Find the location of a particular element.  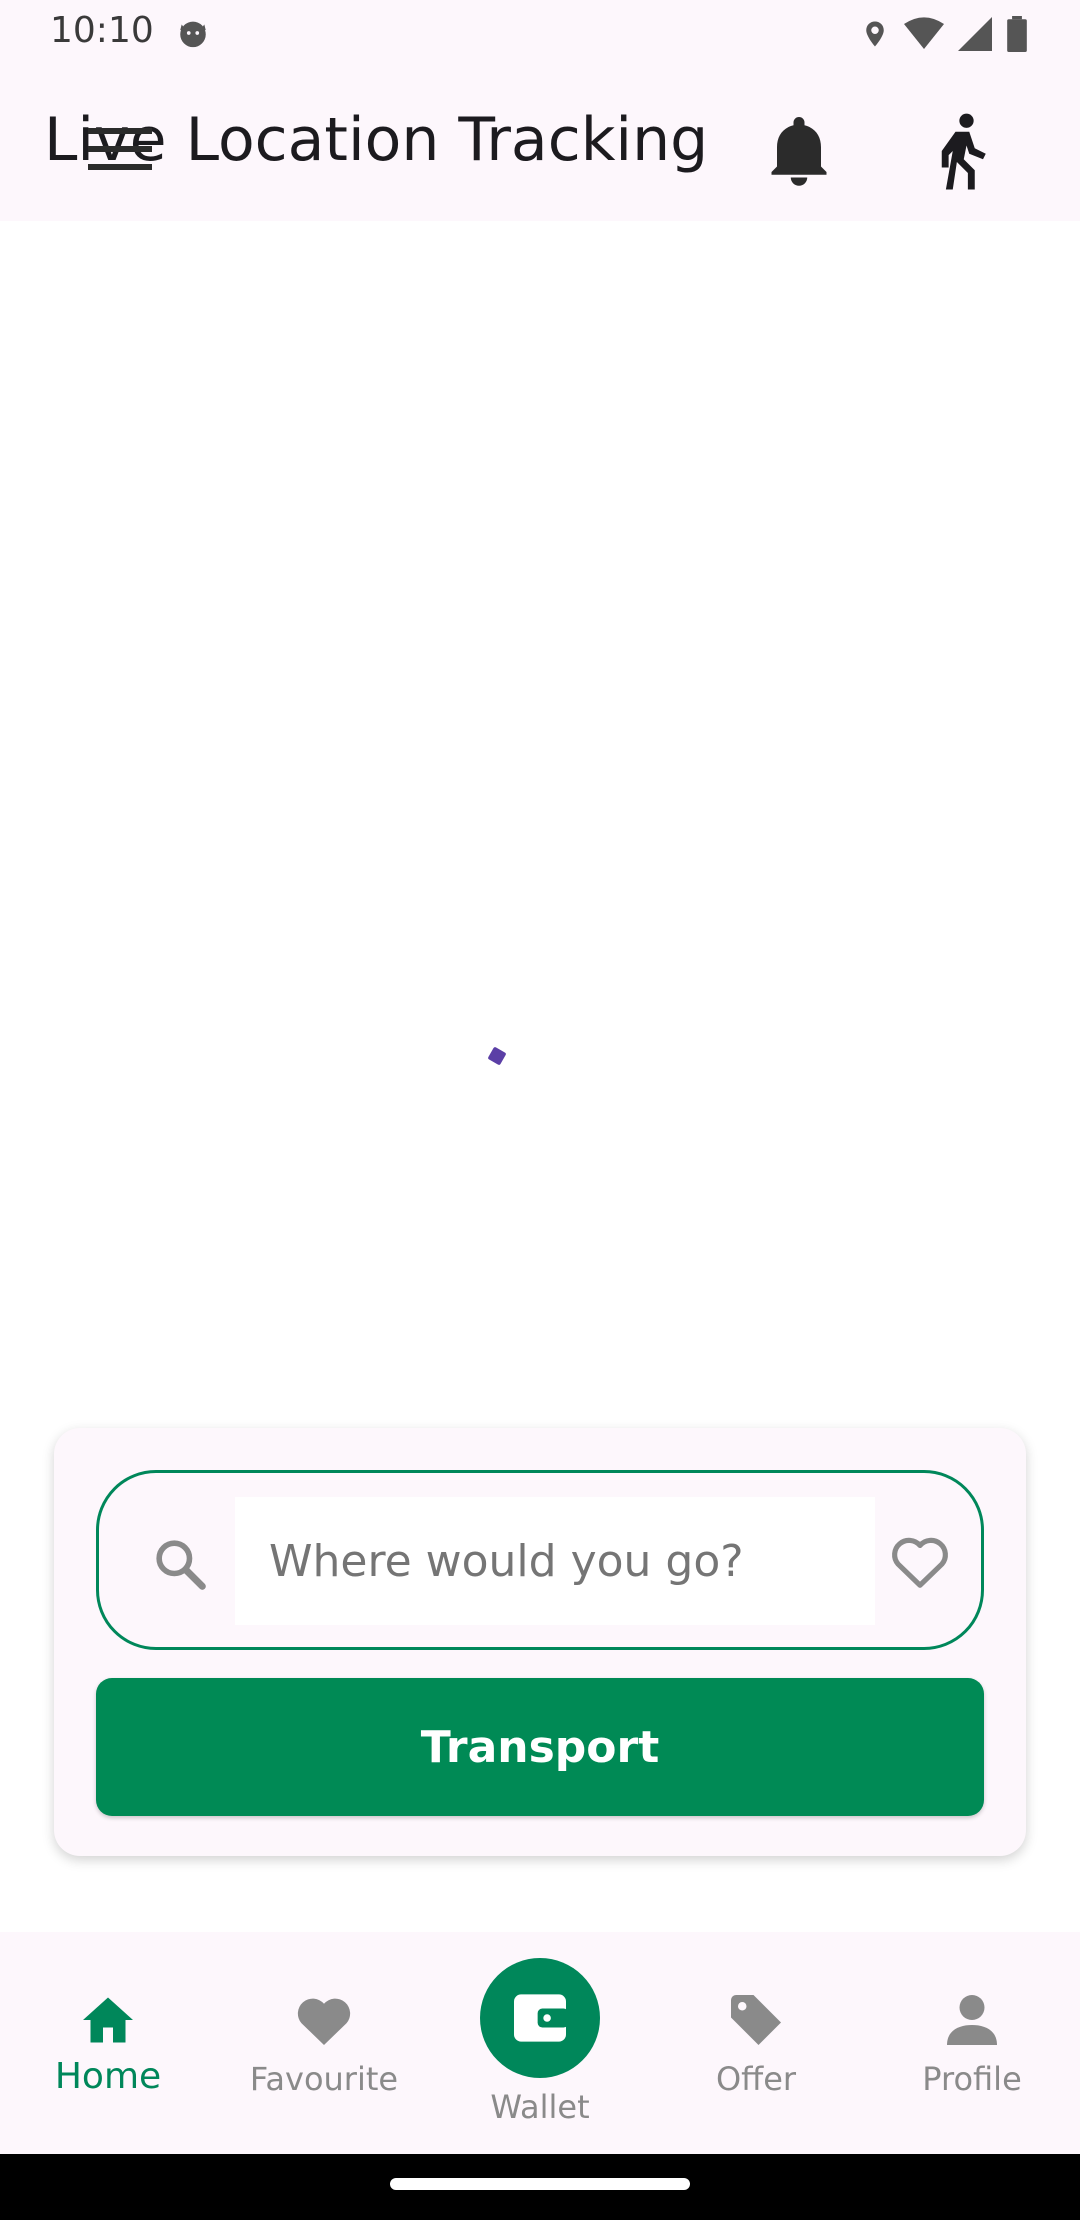

gesture-bar is located at coordinates (540, 2187).